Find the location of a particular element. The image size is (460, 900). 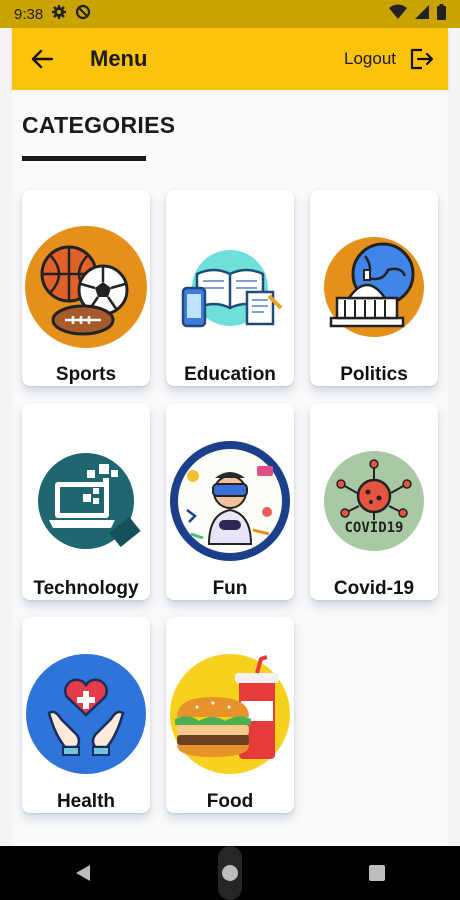

status-bar: 9:38 is located at coordinates (230, 14).